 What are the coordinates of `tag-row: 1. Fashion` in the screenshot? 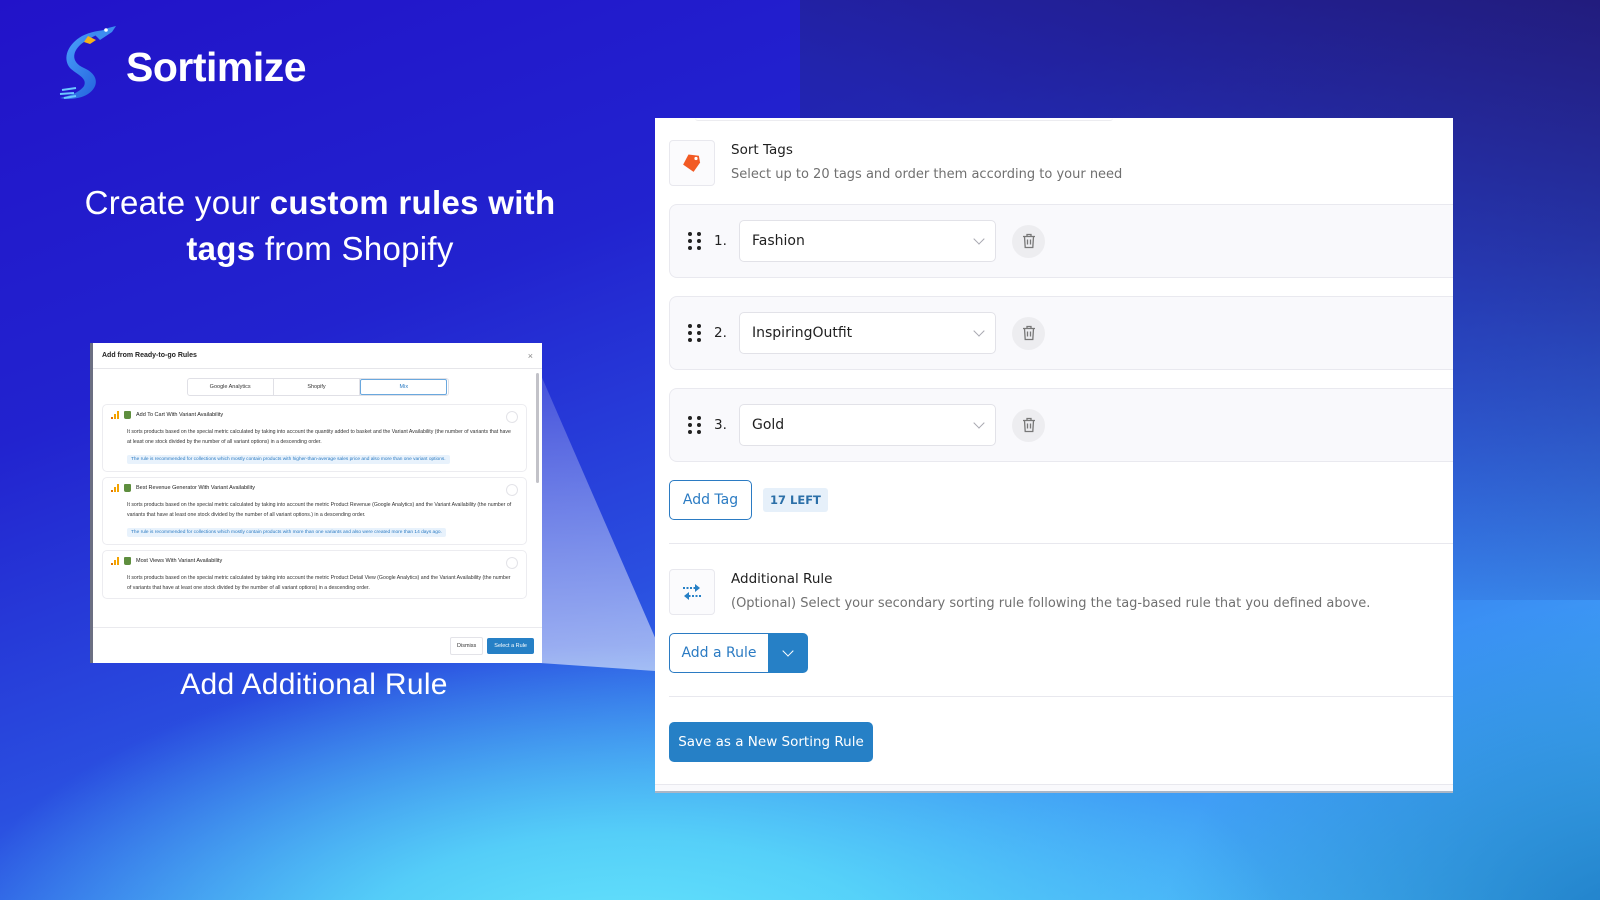 It's located at (1061, 241).